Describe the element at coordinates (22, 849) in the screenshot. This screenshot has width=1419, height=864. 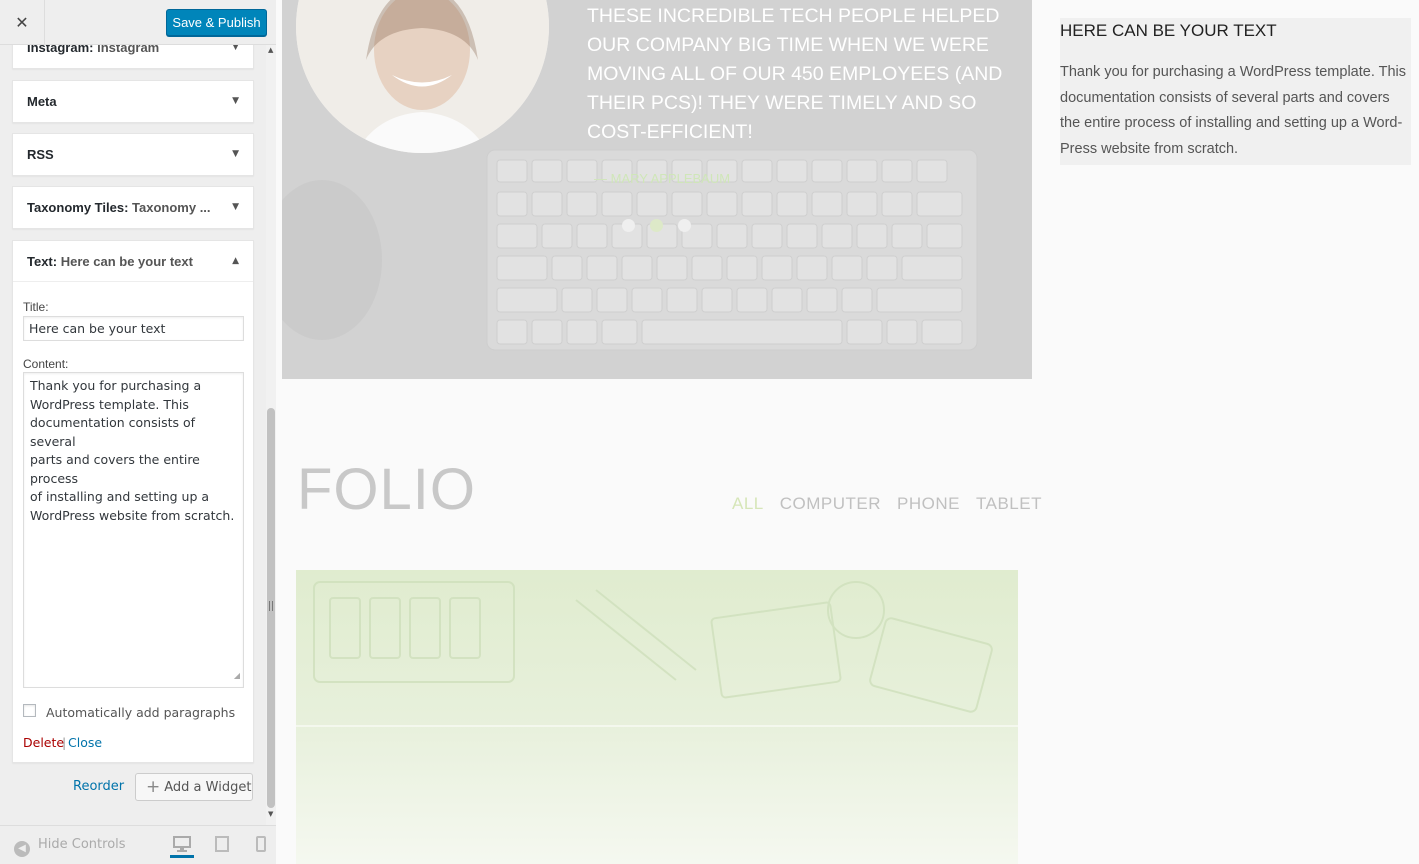
I see `collapse-circle-icon: ◀` at that location.